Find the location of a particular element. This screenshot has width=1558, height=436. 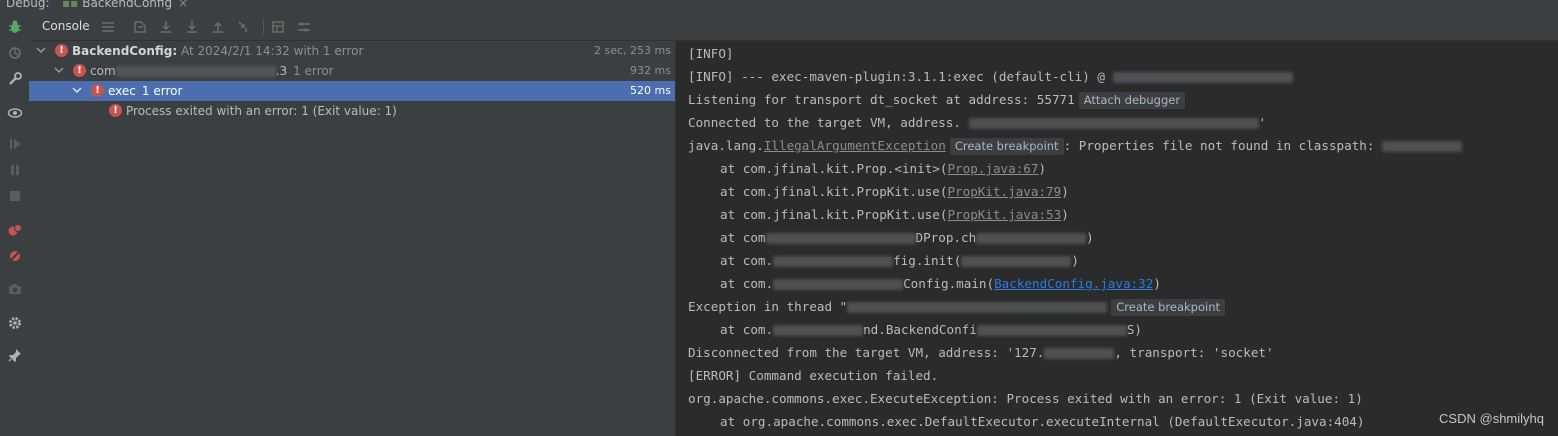

debug-label: Debug: is located at coordinates (28, 5).